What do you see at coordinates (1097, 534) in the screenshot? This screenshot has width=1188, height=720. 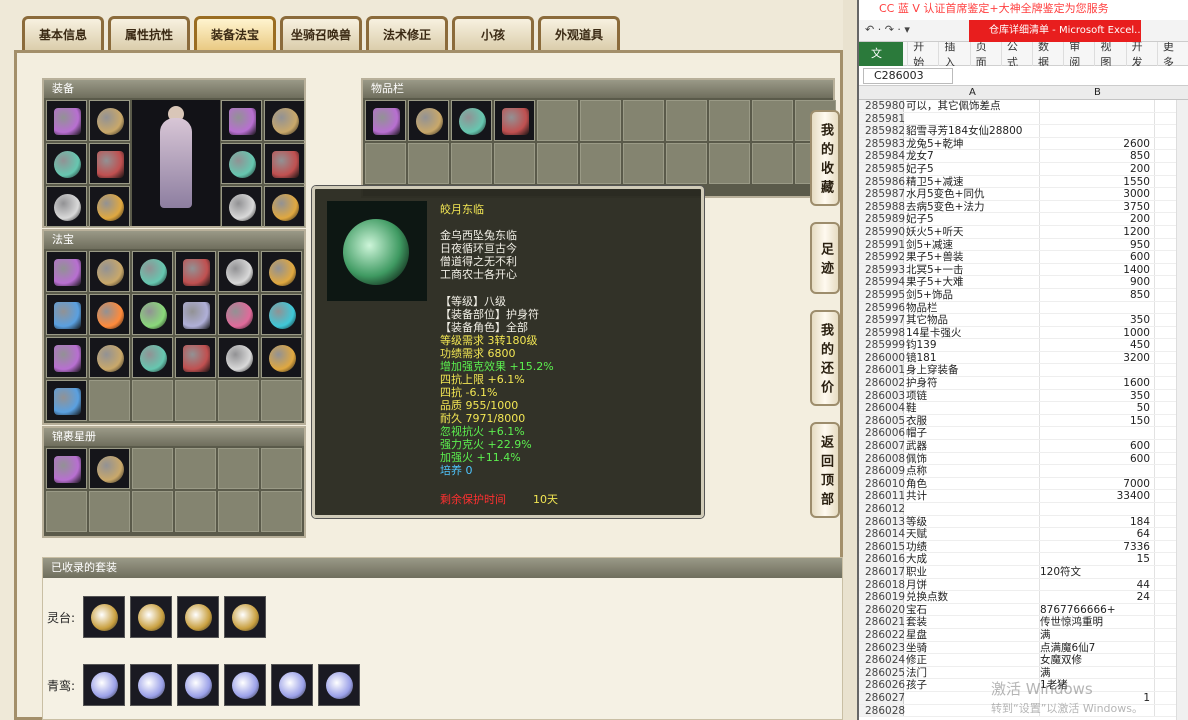 I see `cell-b: 64` at bounding box center [1097, 534].